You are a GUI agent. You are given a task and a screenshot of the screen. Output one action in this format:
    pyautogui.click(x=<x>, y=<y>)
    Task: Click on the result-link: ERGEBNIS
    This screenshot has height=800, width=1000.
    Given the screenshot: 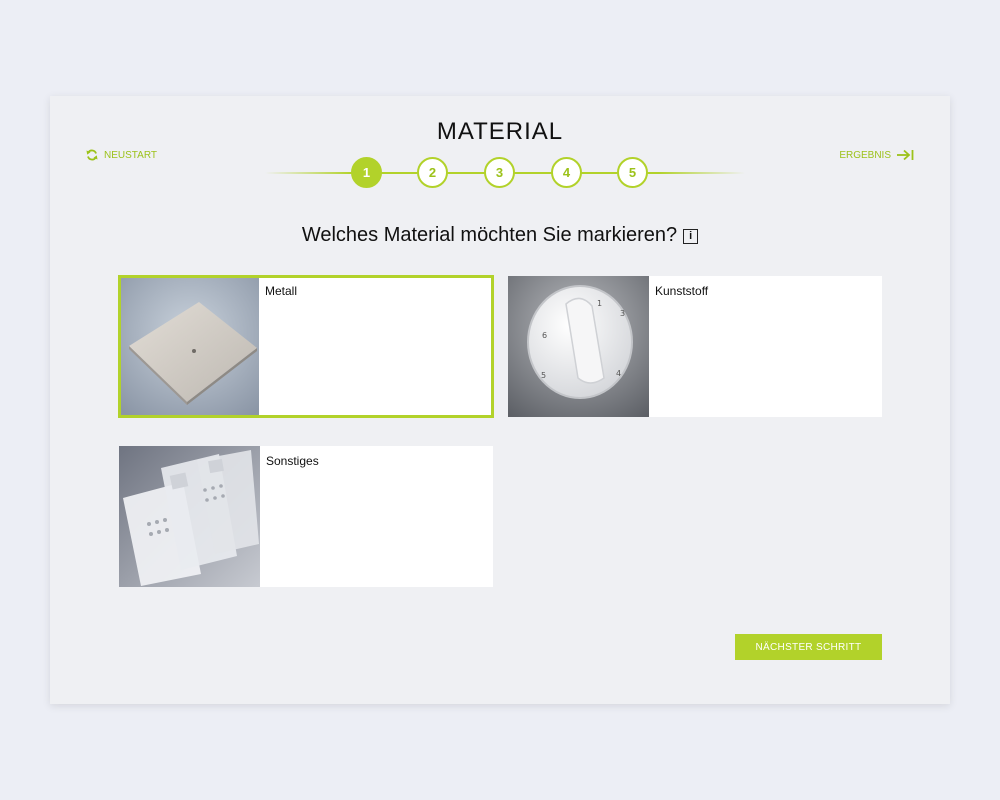 What is the action you would take?
    pyautogui.click(x=876, y=155)
    